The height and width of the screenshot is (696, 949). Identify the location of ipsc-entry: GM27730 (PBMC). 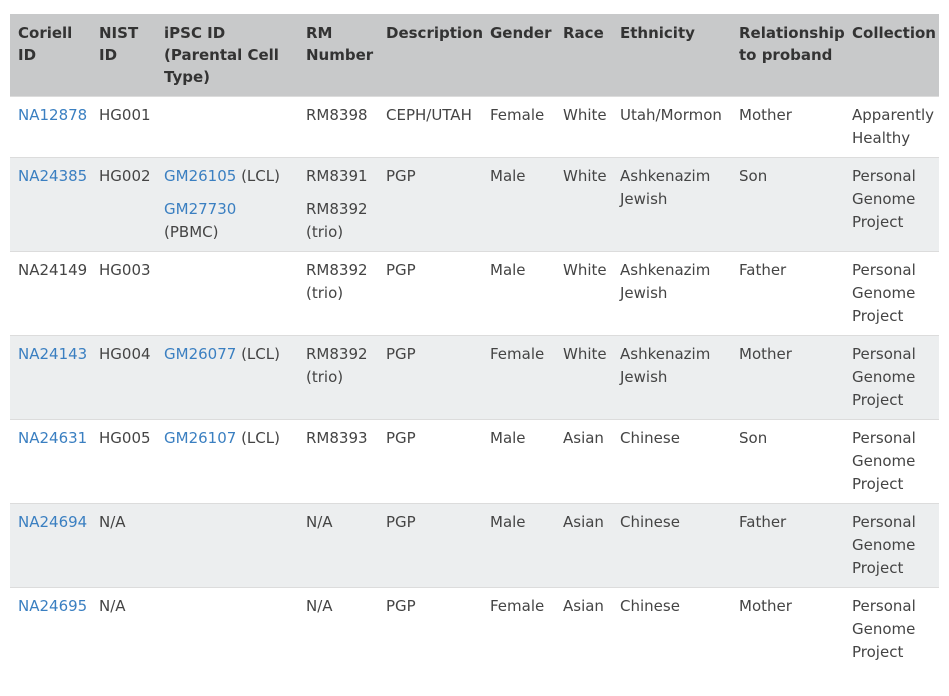
(227, 221).